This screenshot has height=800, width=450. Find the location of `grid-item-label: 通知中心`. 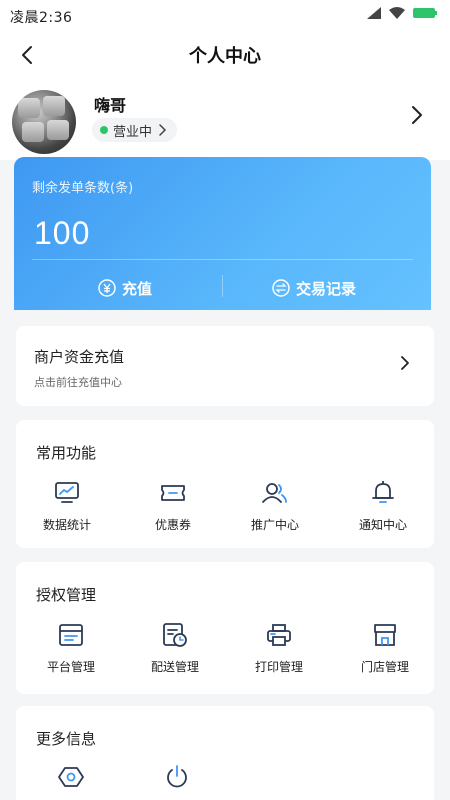

grid-item-label: 通知中心 is located at coordinates (382, 525).